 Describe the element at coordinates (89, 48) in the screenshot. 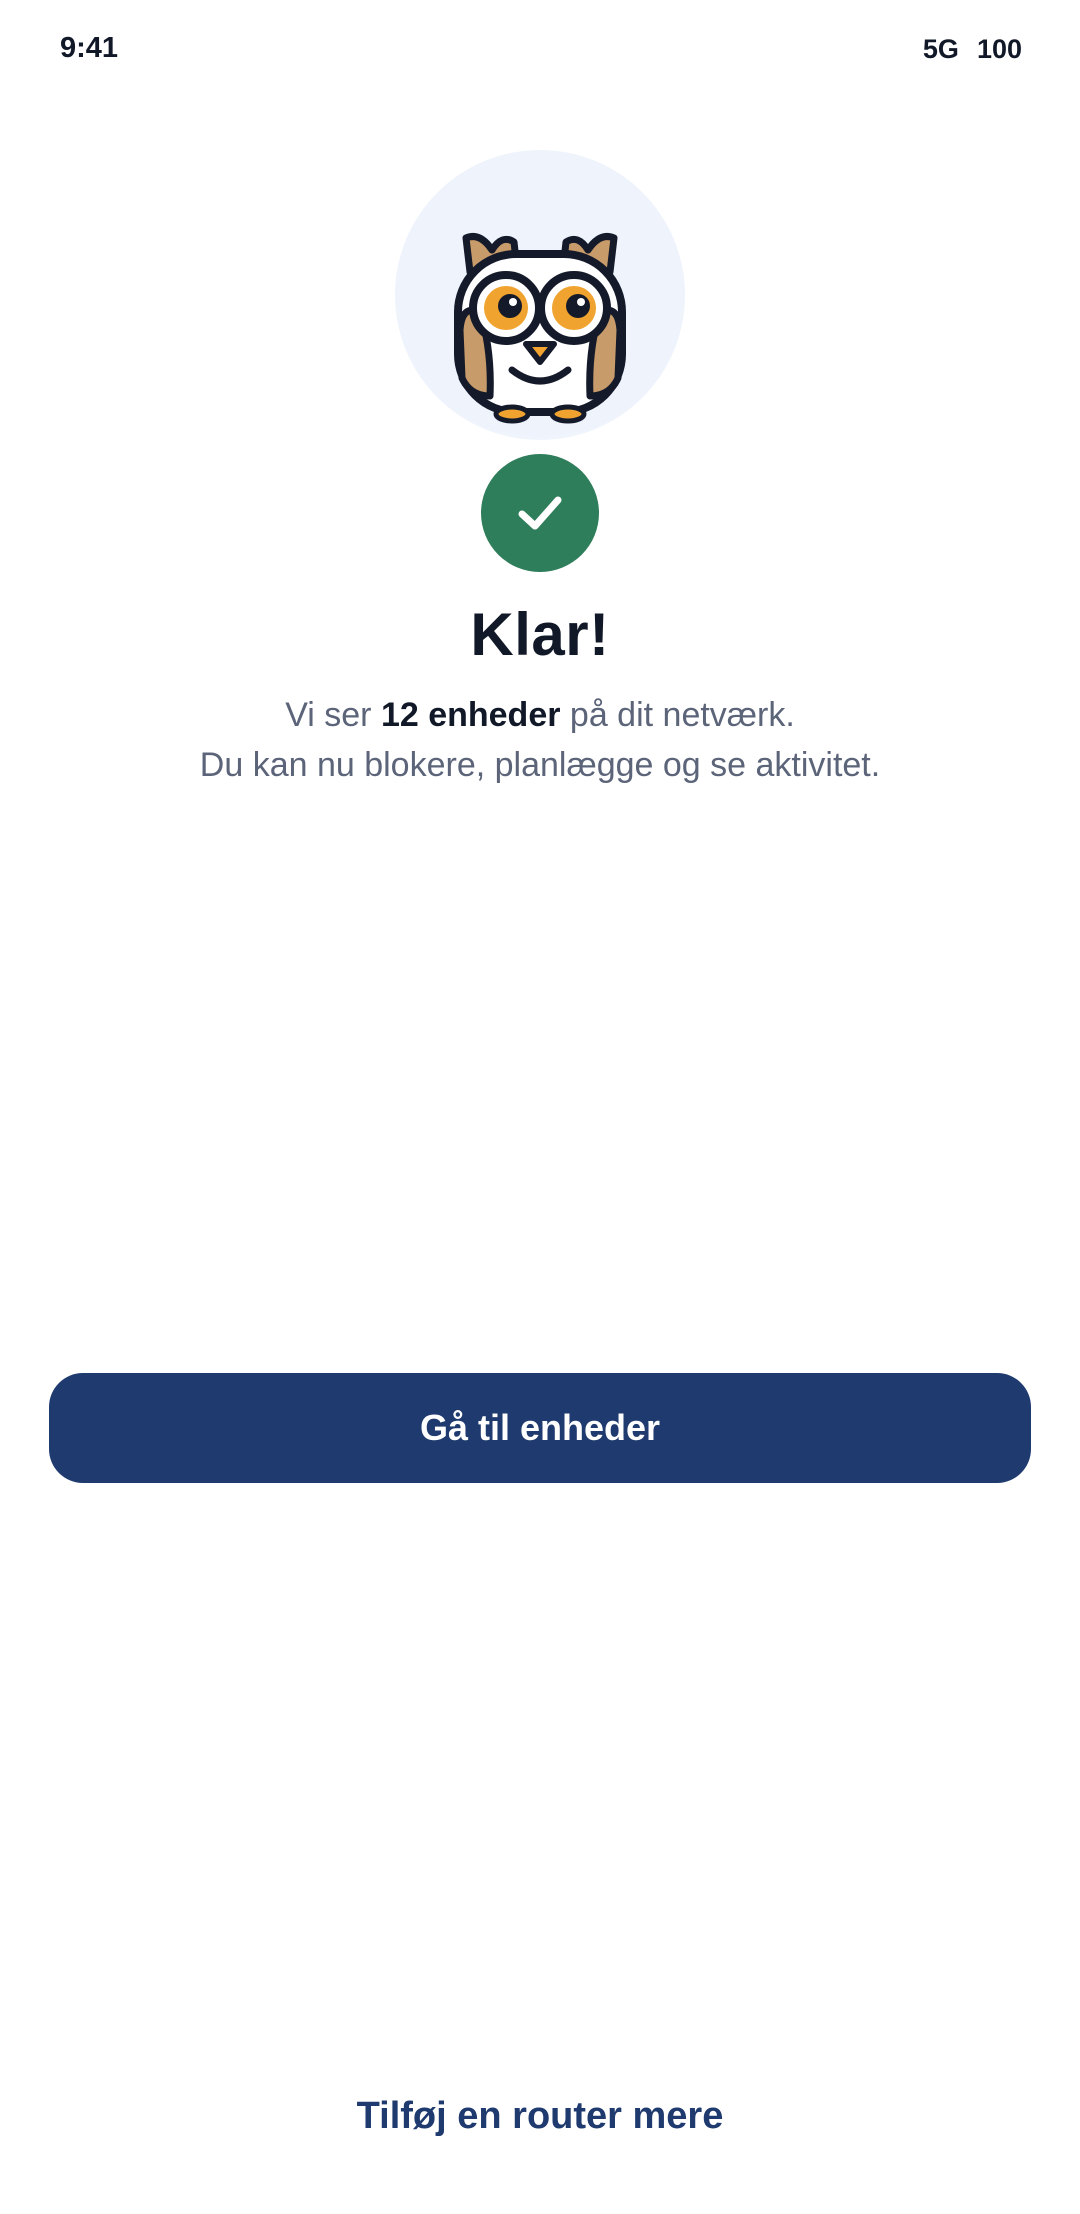

I see `status-time: 9:41` at that location.